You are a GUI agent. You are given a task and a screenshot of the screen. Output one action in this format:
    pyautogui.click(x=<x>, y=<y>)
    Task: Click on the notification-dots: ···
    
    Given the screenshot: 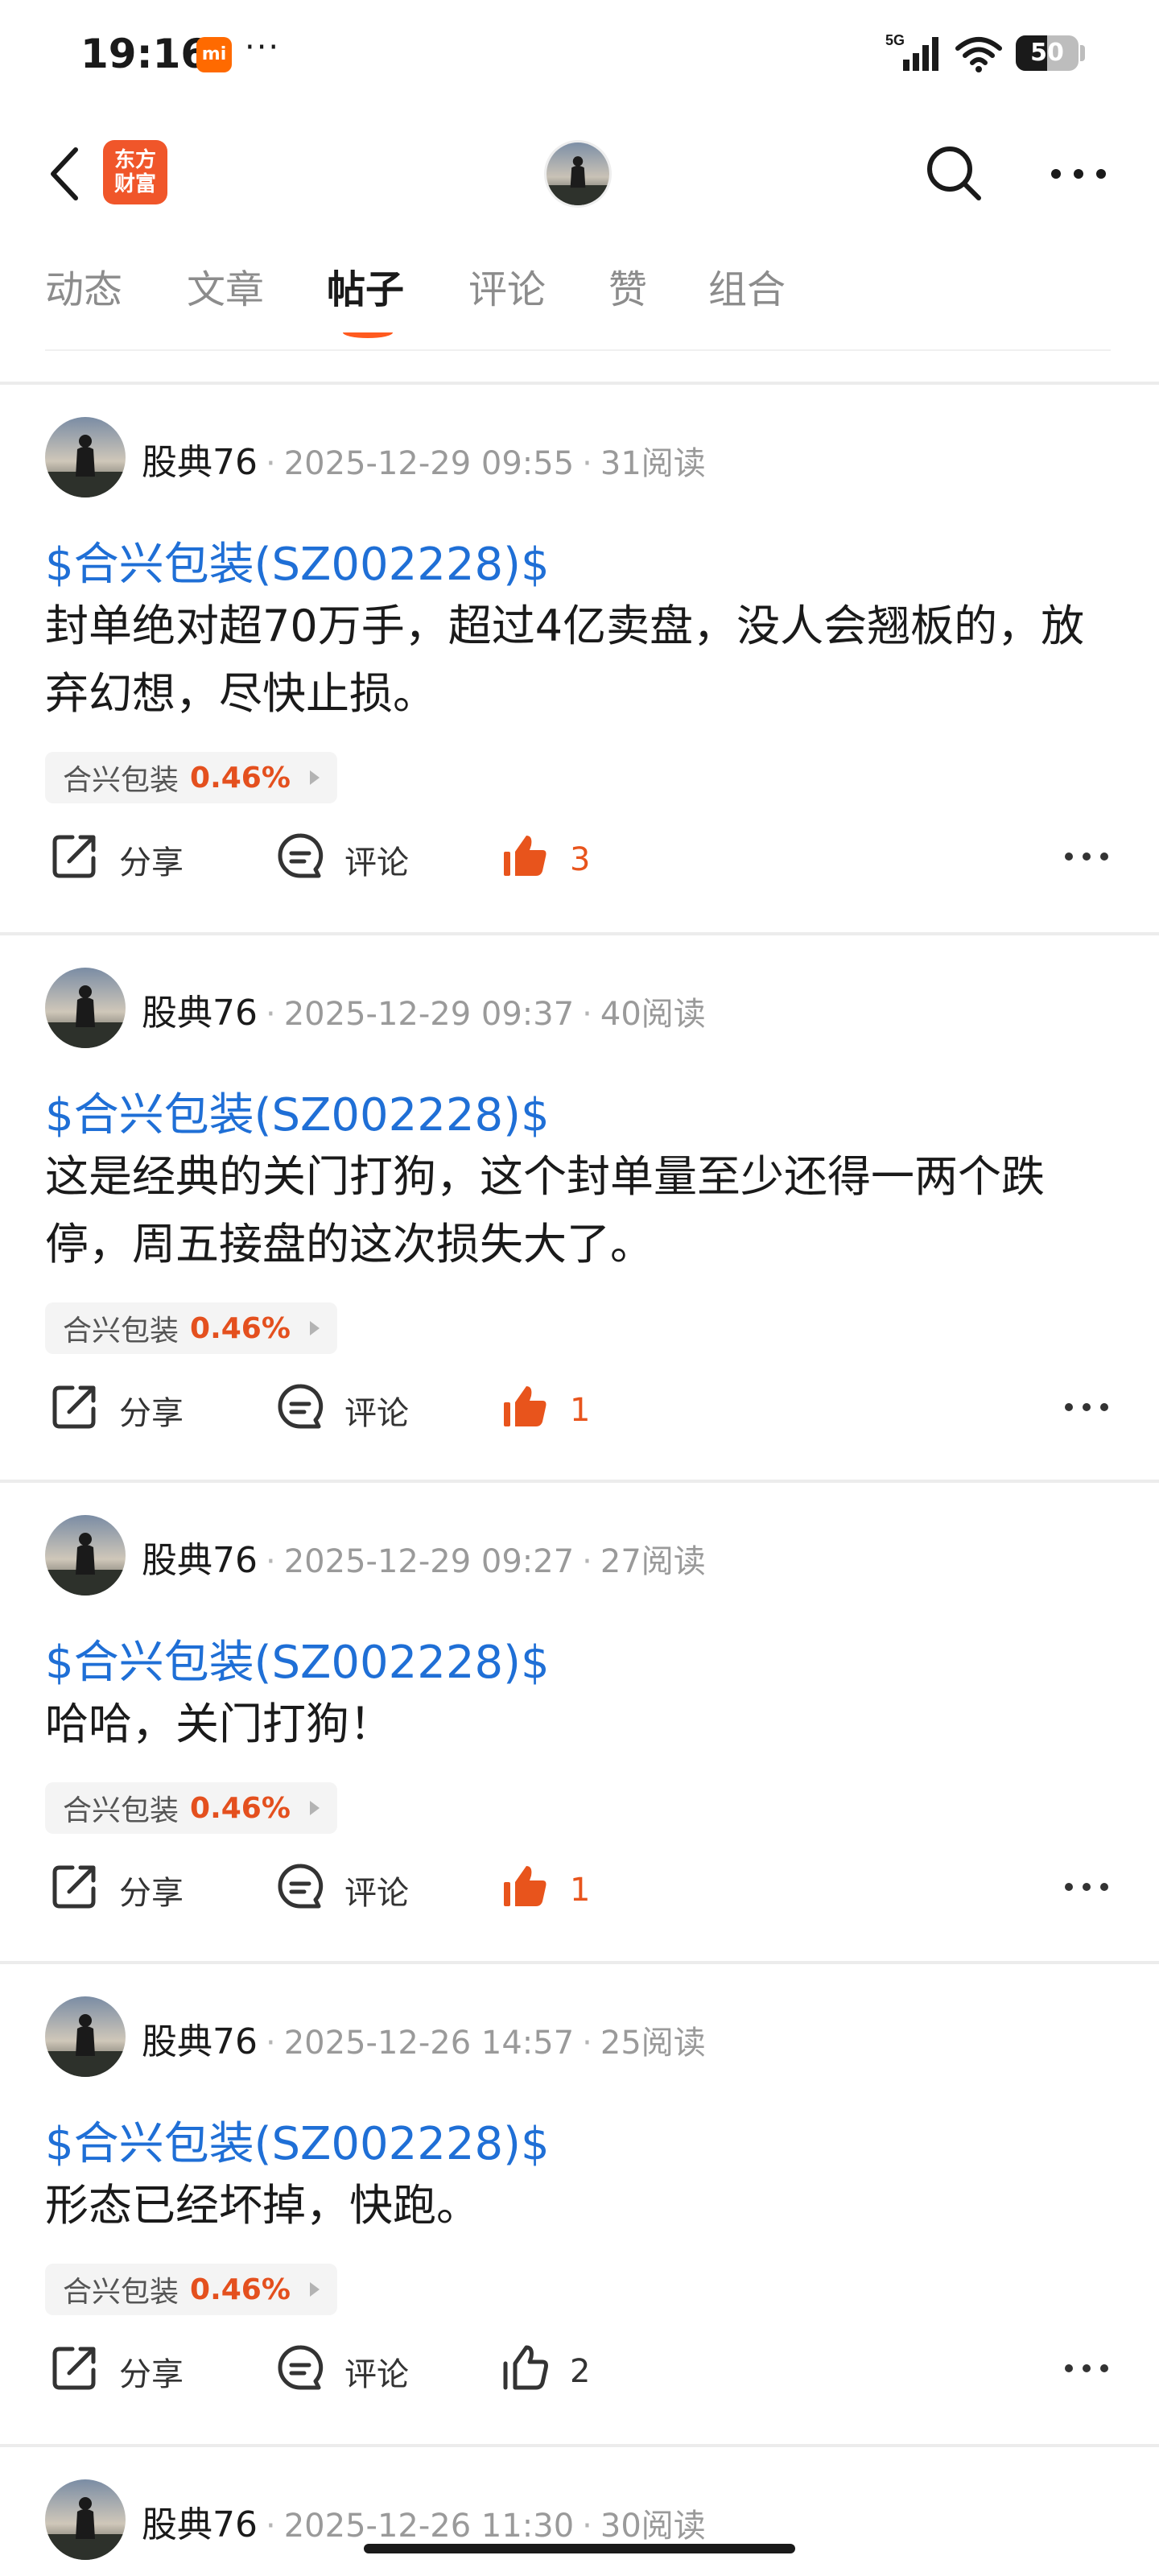 What is the action you would take?
    pyautogui.click(x=263, y=47)
    